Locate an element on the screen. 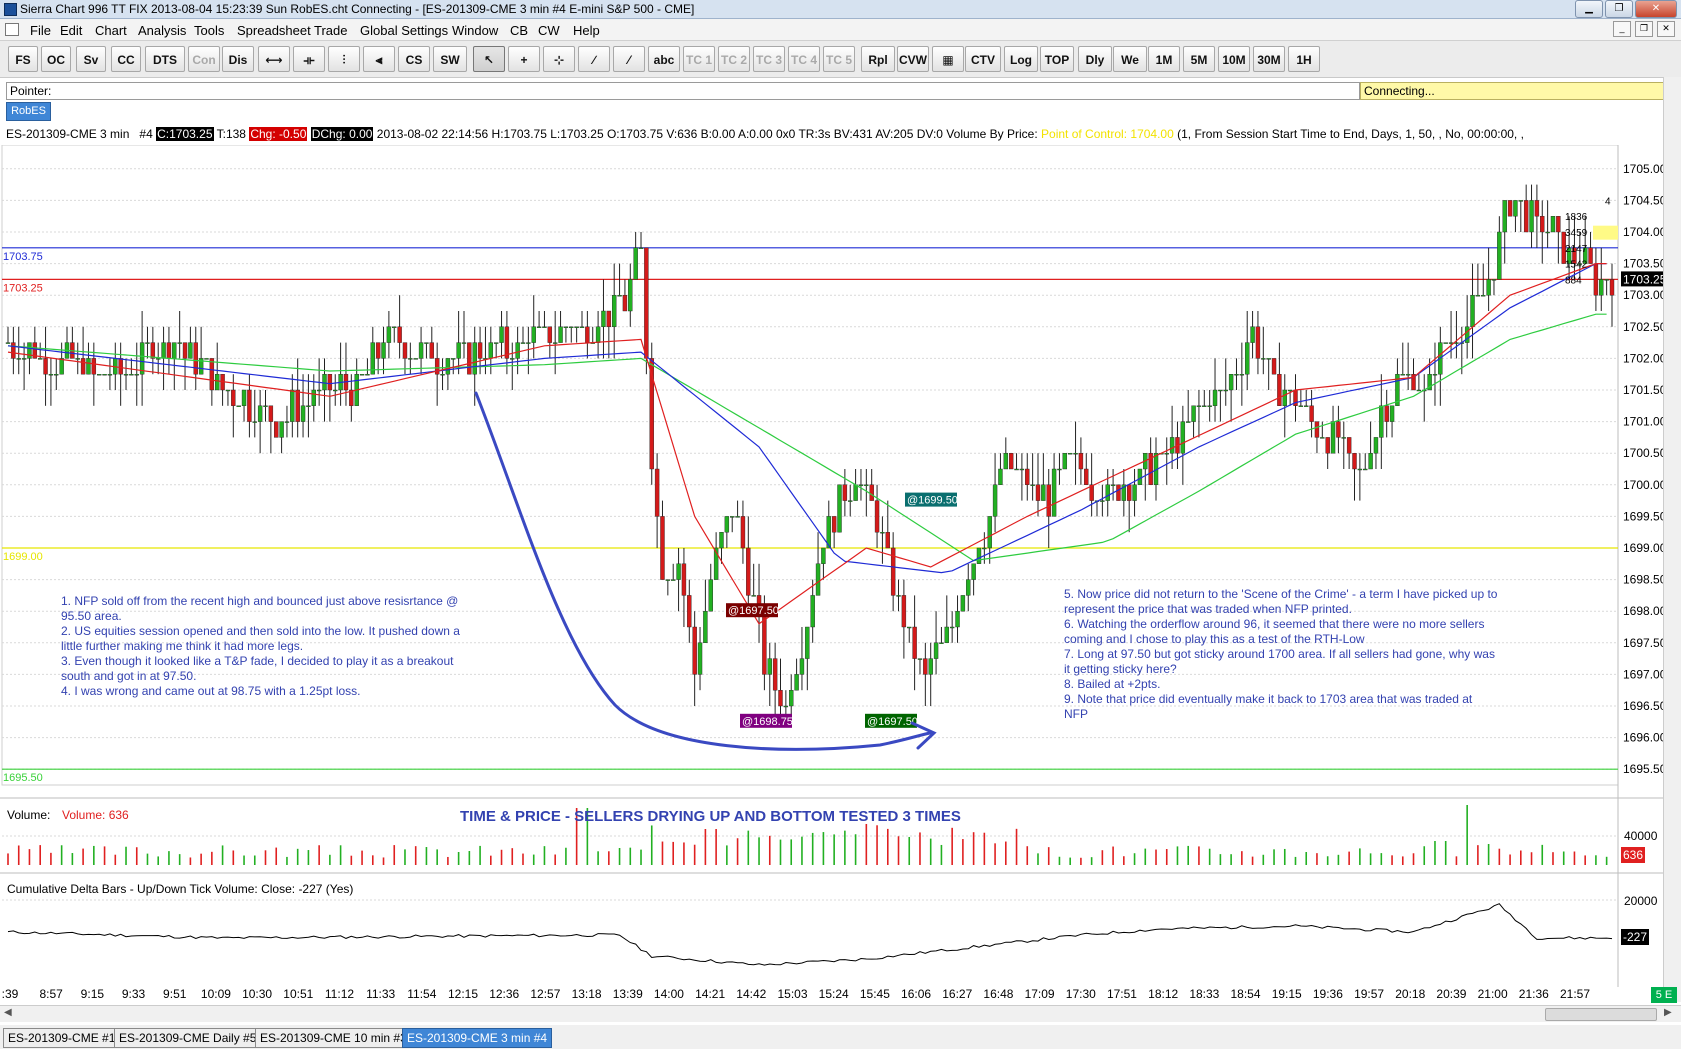 This screenshot has width=1681, height=1049. chart-tab-1: ES-201309-CME #1 is located at coordinates (62, 1038).